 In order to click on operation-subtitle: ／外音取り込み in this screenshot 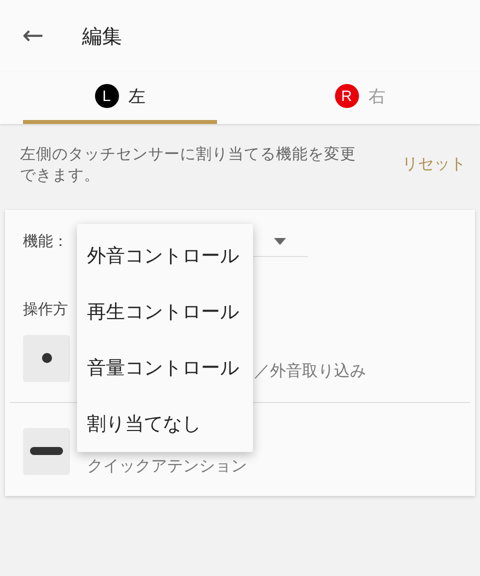, I will do `click(310, 371)`.